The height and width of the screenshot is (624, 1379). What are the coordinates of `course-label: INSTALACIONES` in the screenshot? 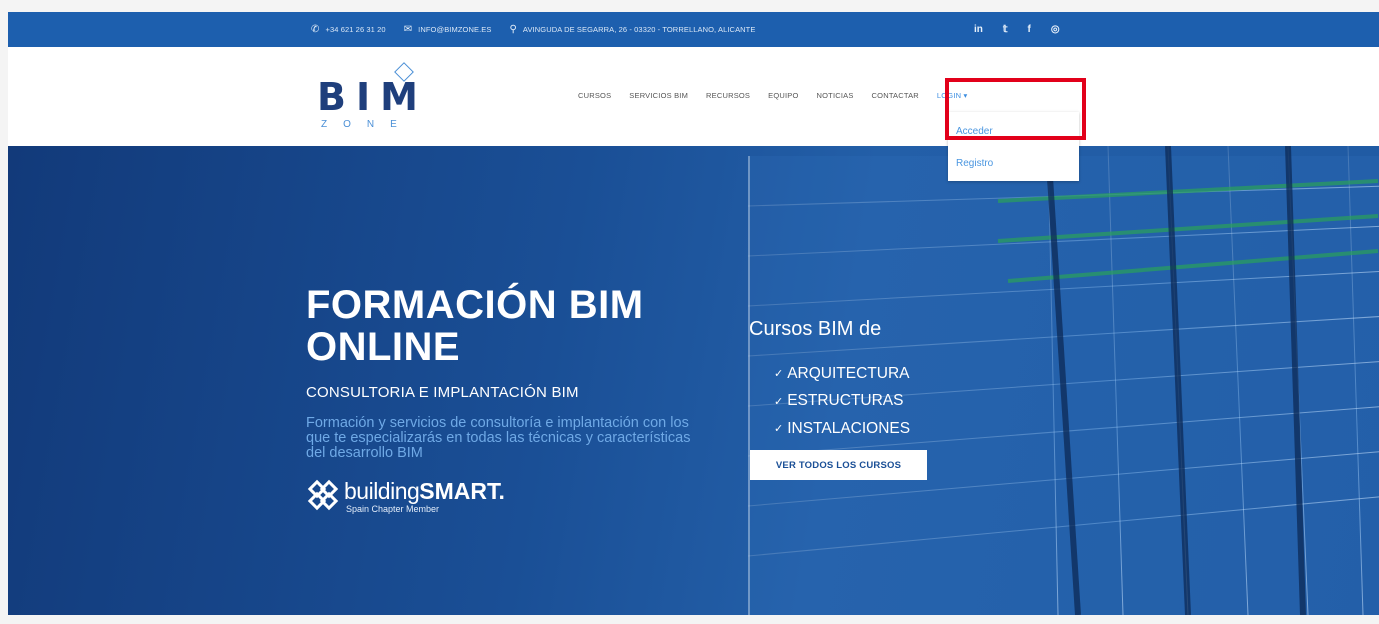 It's located at (849, 428).